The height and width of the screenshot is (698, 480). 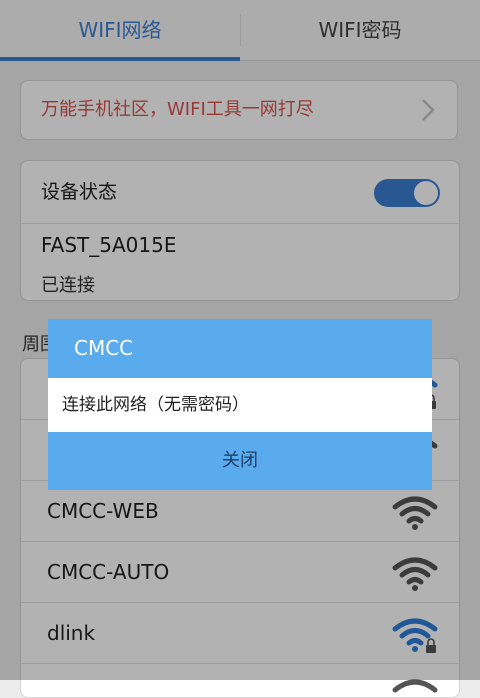 I want to click on dialog-title-bar: CMCC, so click(x=240, y=348).